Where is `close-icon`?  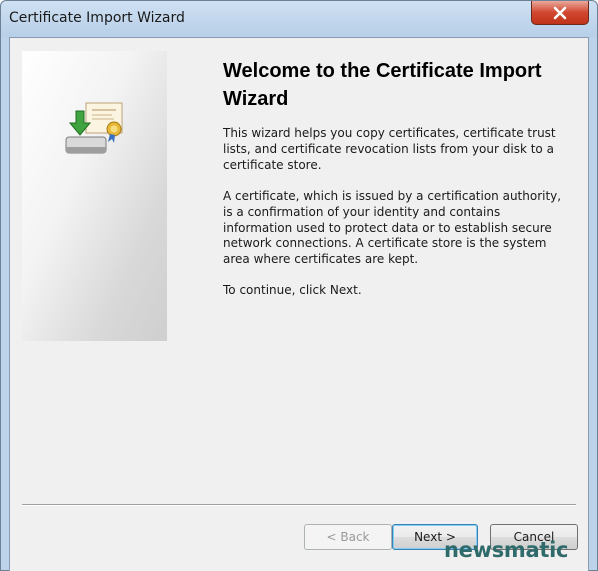
close-icon is located at coordinates (560, 12).